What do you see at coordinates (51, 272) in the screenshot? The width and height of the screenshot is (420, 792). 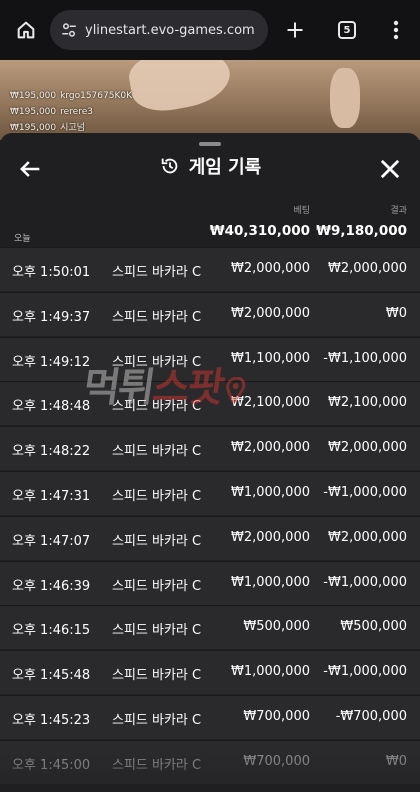 I see `row-time: 오후 1:50:01` at bounding box center [51, 272].